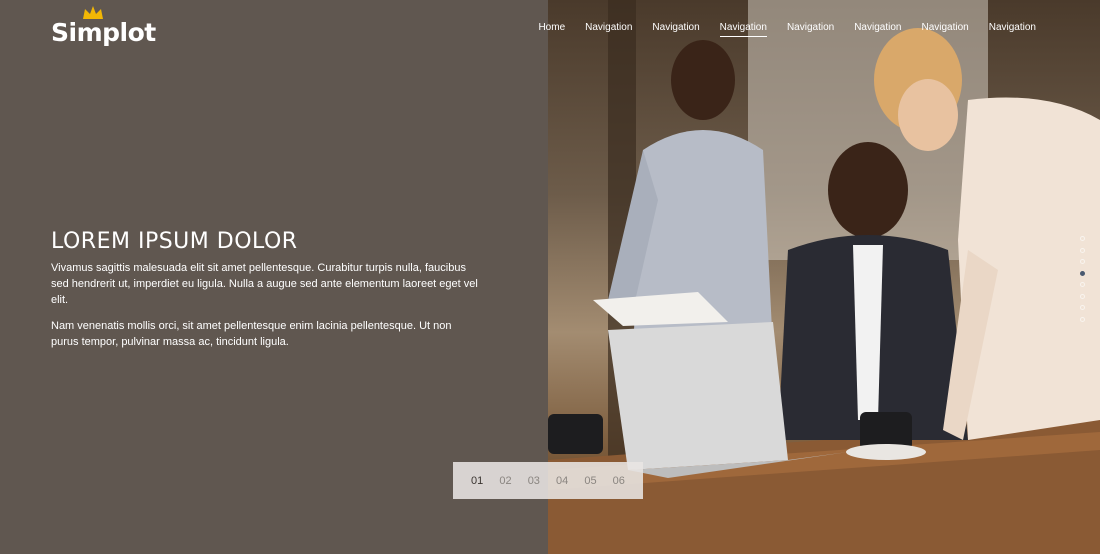 This screenshot has width=1100, height=554. I want to click on slide-pager: 01 02 03 04 05 06, so click(548, 480).